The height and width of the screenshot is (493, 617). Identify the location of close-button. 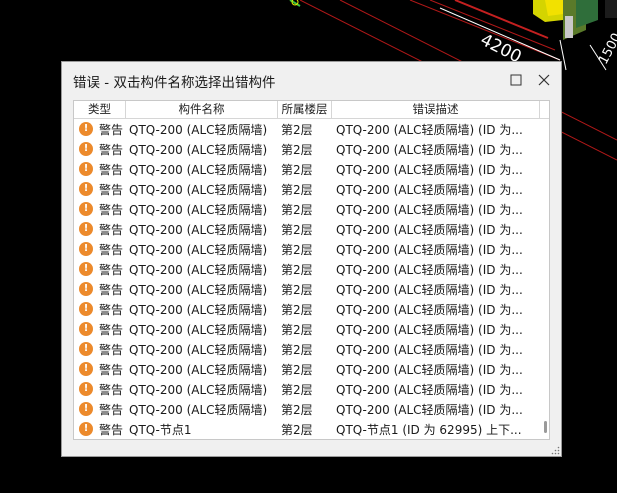
(544, 80).